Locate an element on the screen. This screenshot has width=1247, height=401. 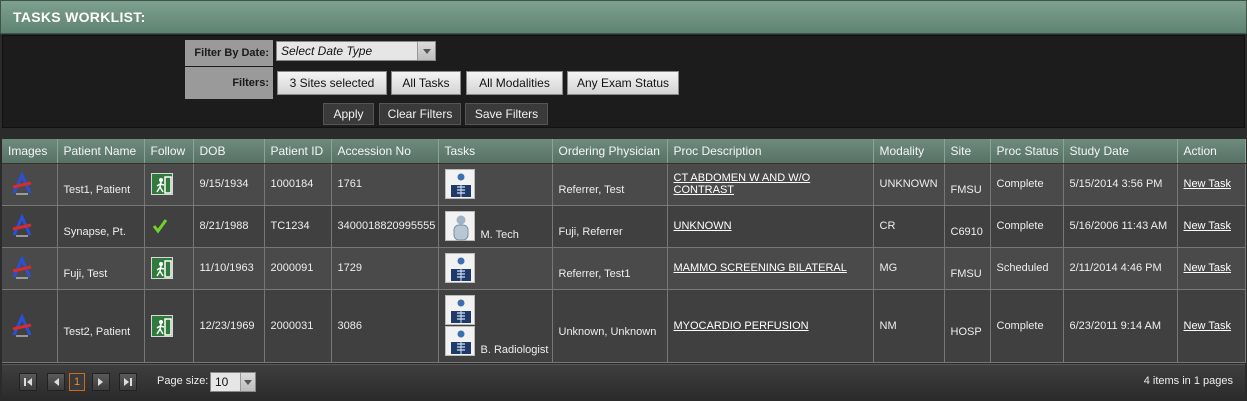
task-assignee: B. Radiologist is located at coordinates (514, 350).